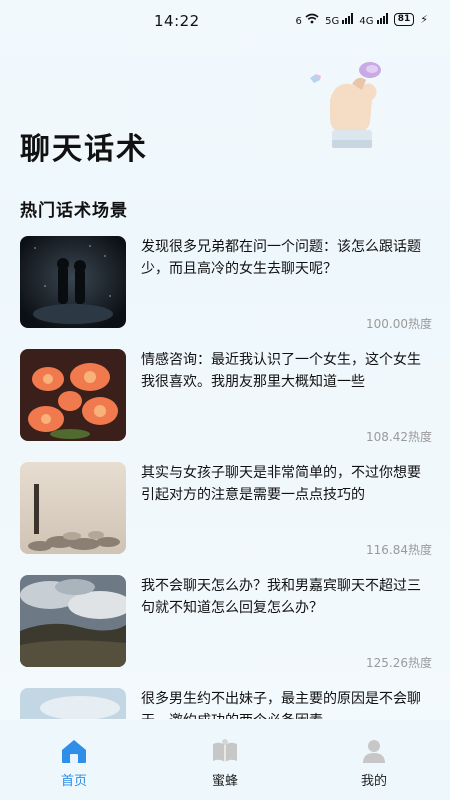  Describe the element at coordinates (224, 781) in the screenshot. I see `nav-label-bee: 蜜蜂` at that location.